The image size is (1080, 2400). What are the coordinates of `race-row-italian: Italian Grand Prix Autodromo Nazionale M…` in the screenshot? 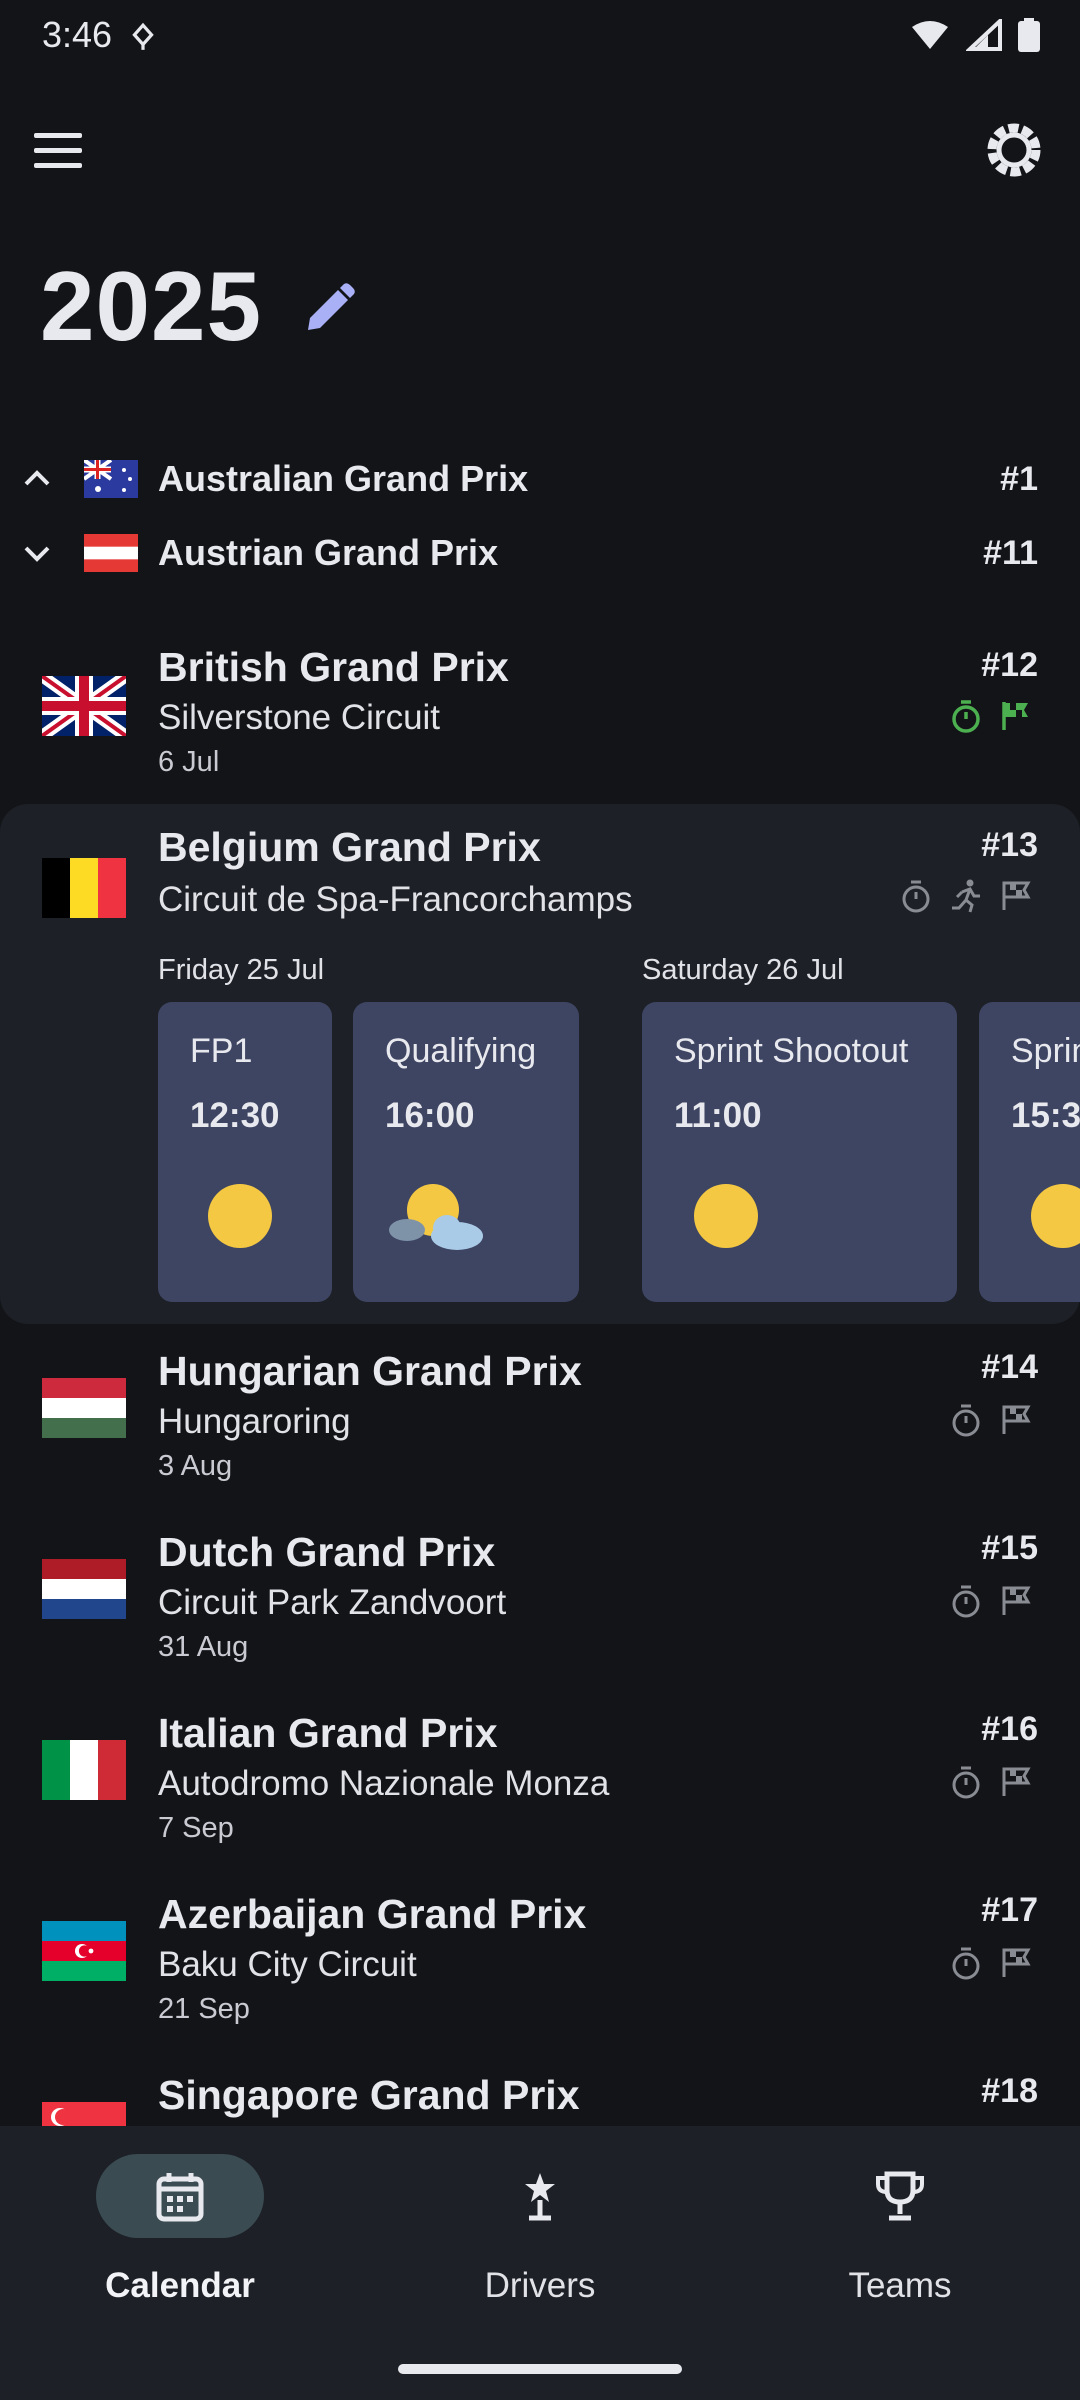 It's located at (540, 1777).